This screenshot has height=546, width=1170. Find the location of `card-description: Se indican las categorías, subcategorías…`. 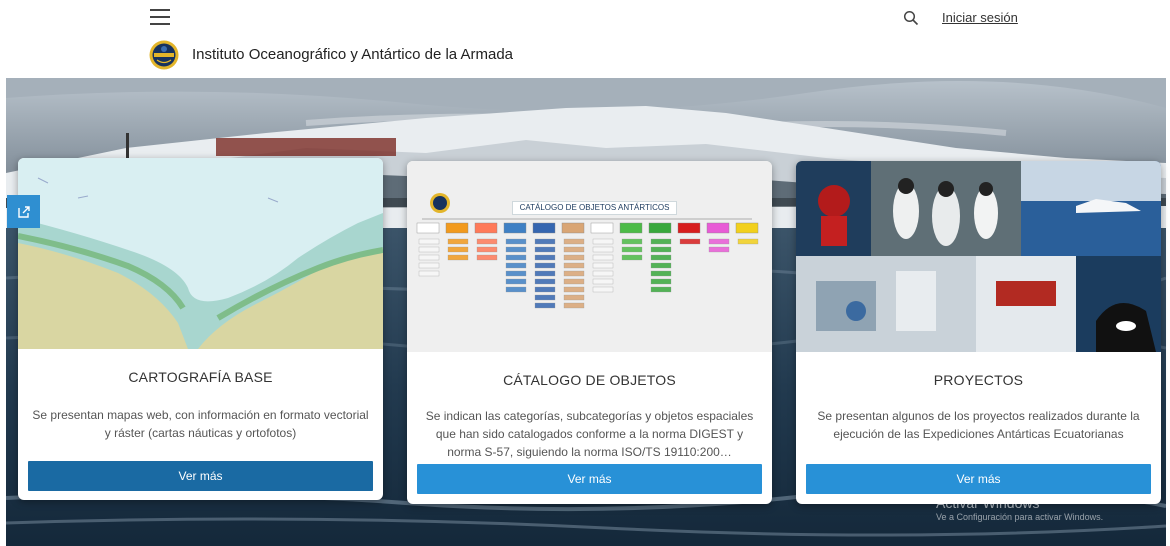

card-description: Se indican las categorías, subcategorías… is located at coordinates (589, 434).